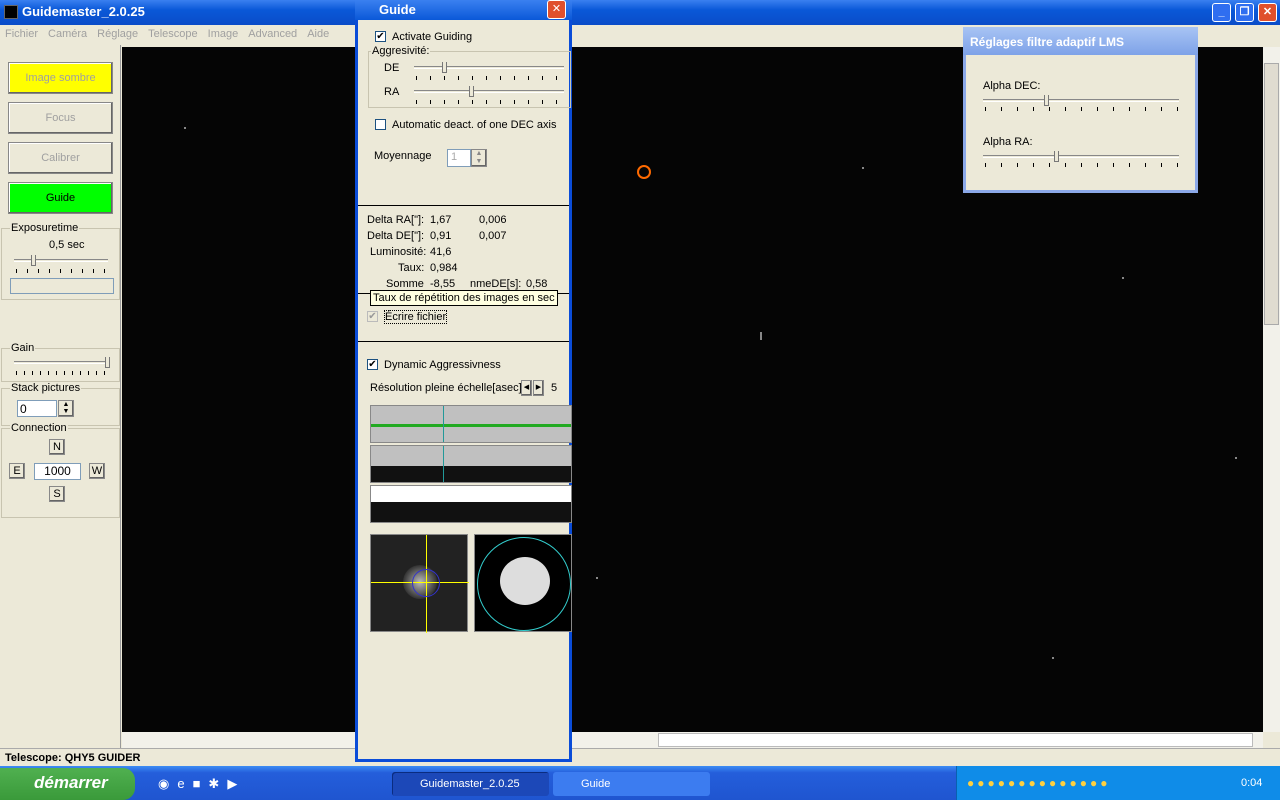  I want to click on tray-icons: ●●●●●●●●●●●●●●, so click(1038, 783).